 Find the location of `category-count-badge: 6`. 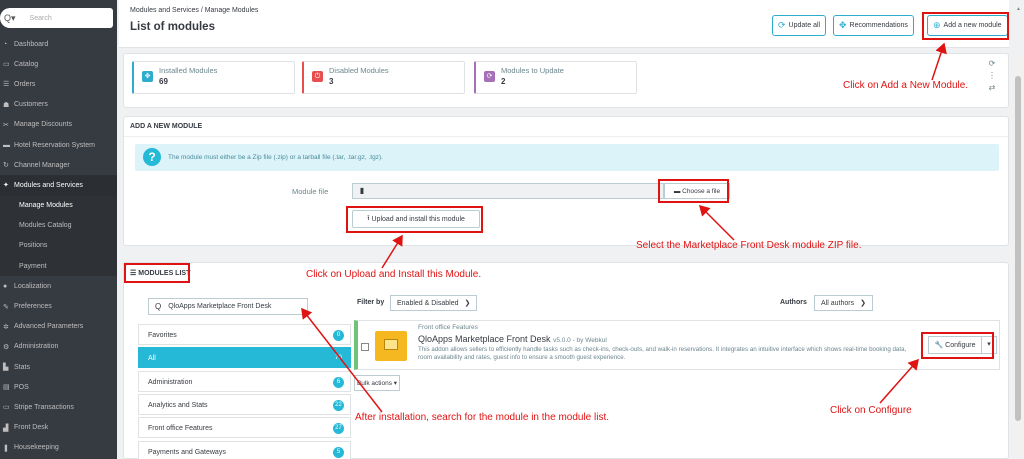

category-count-badge: 6 is located at coordinates (338, 382).